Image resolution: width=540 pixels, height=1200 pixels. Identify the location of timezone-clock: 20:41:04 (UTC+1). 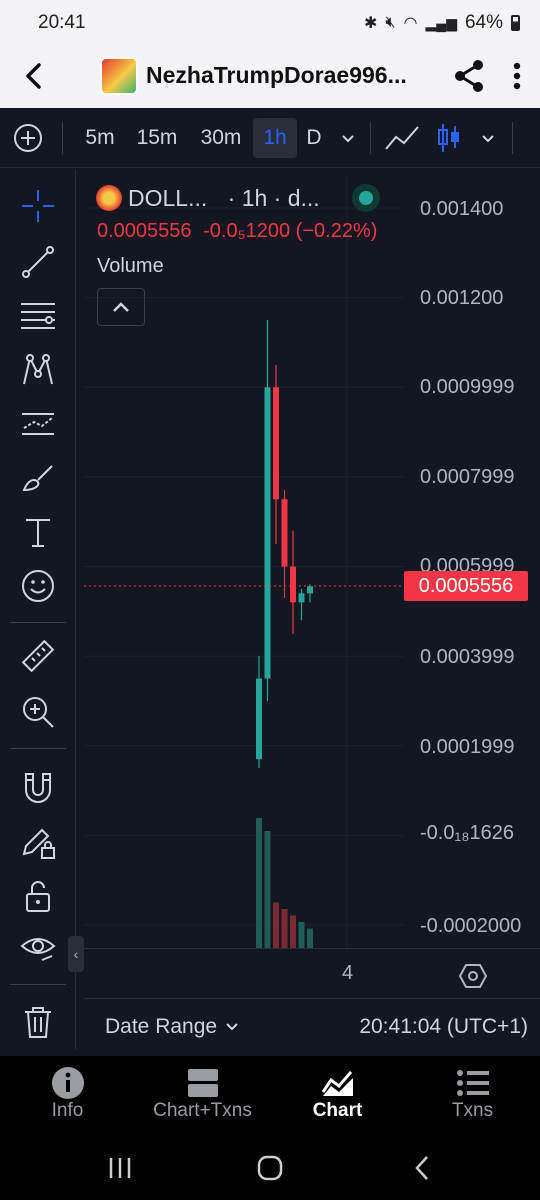
(443, 1027).